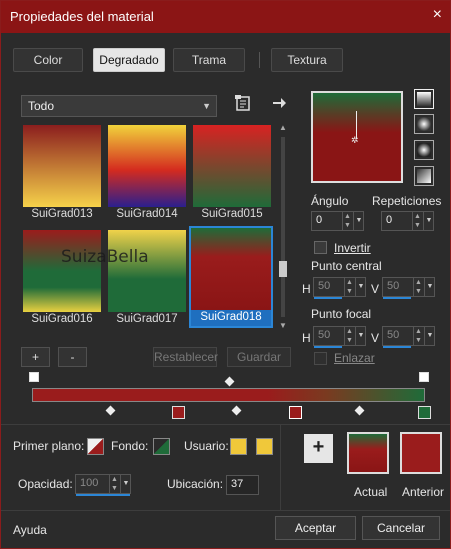  Describe the element at coordinates (82, 16) in the screenshot. I see `window-title: Propiedades del material` at that location.